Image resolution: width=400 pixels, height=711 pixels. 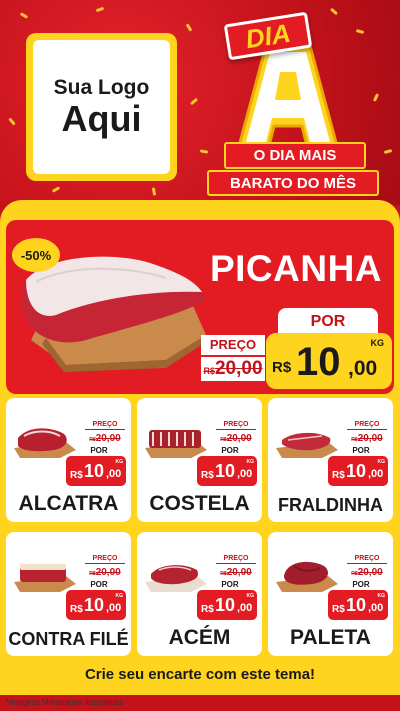 I want to click on product-name: ACÉM, so click(x=199, y=637).